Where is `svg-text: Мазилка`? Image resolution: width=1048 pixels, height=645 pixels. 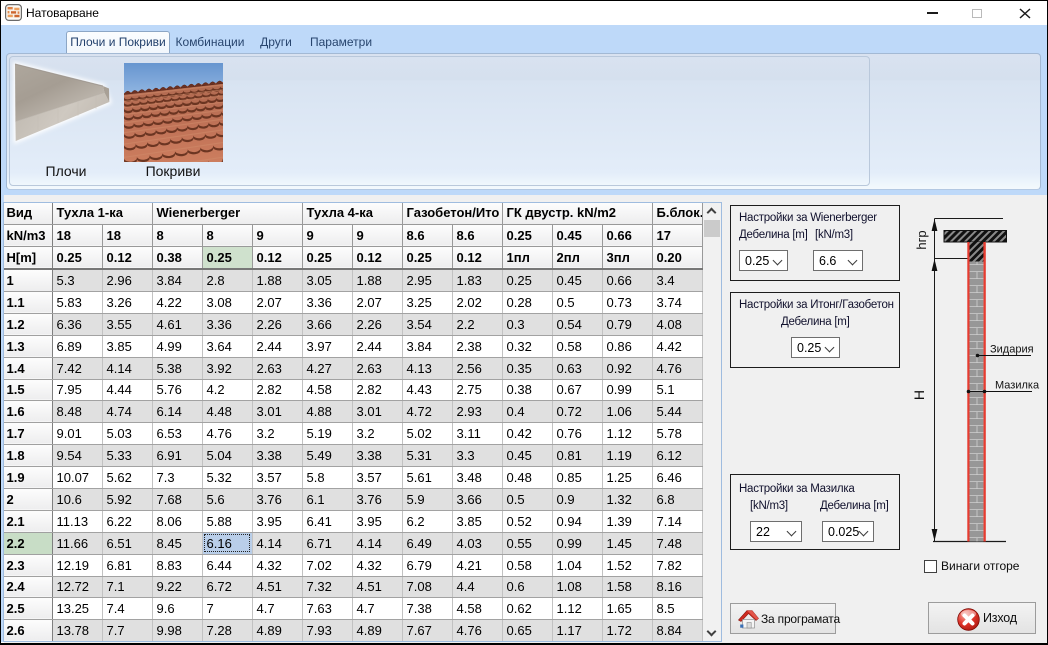
svg-text: Мазилка is located at coordinates (1017, 386).